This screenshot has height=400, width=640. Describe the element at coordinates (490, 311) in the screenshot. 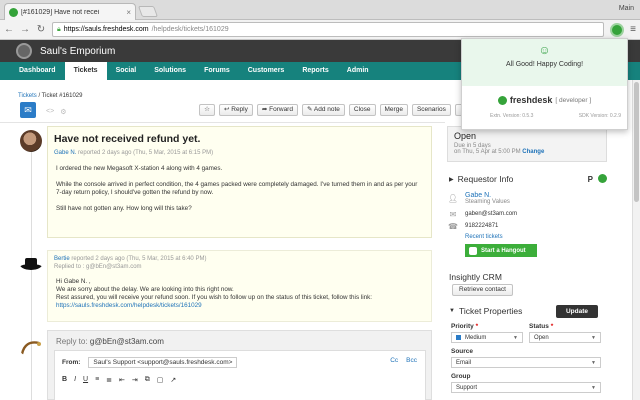

I see `ticket-properties-text: Ticket Properties` at that location.